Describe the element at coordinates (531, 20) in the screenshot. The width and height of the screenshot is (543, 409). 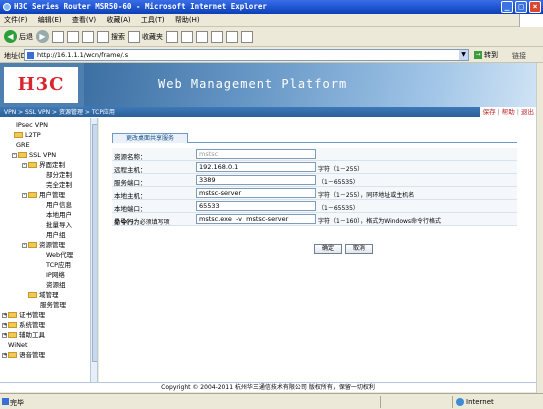
I see `windows-logo-icon` at that location.